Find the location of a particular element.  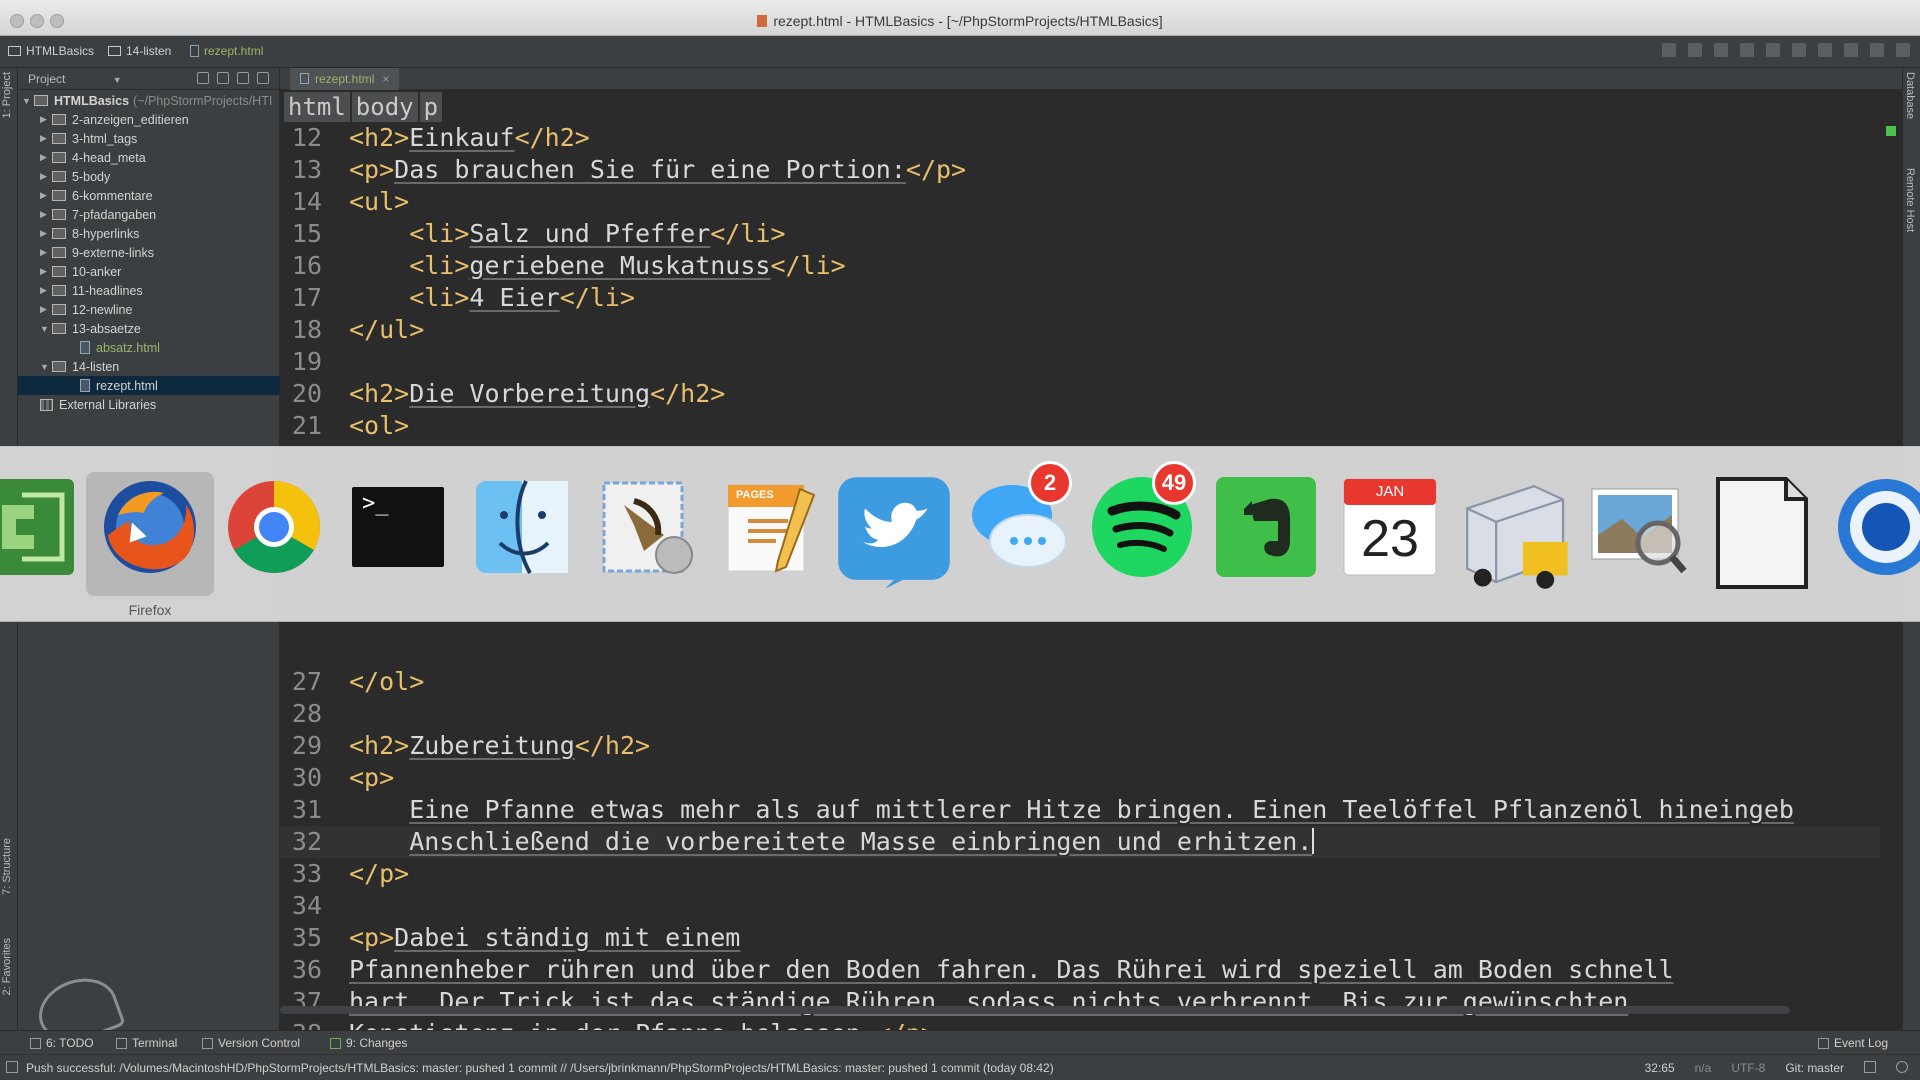

file-encoding: UTF-8 is located at coordinates (1748, 1068).